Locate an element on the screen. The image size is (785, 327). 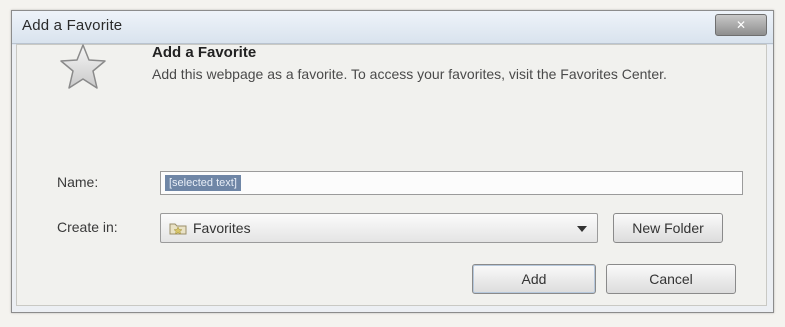
create-in-value: Favorites is located at coordinates (222, 228).